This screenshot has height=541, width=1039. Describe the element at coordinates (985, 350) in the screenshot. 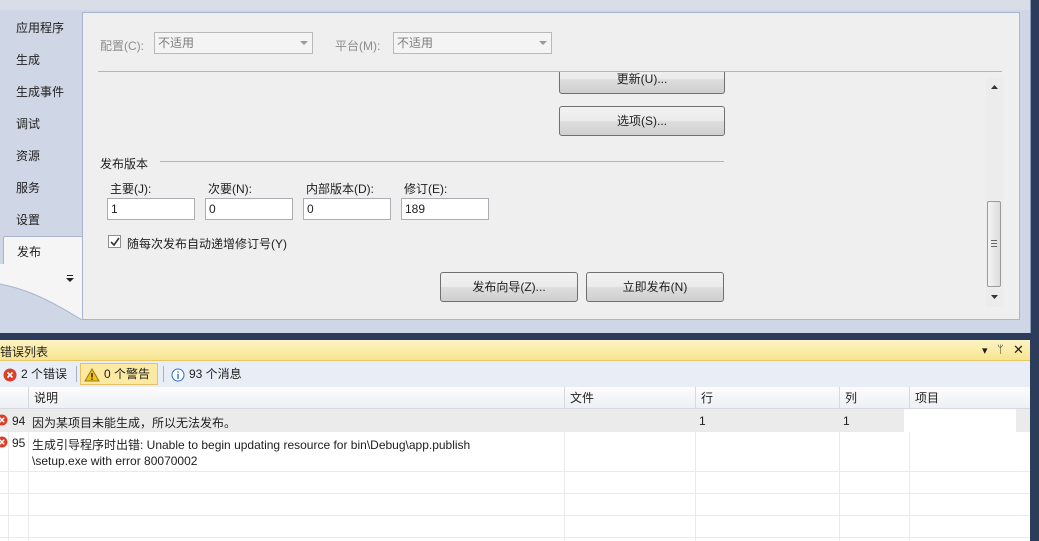

I see `window-menu-icon: ▾` at that location.